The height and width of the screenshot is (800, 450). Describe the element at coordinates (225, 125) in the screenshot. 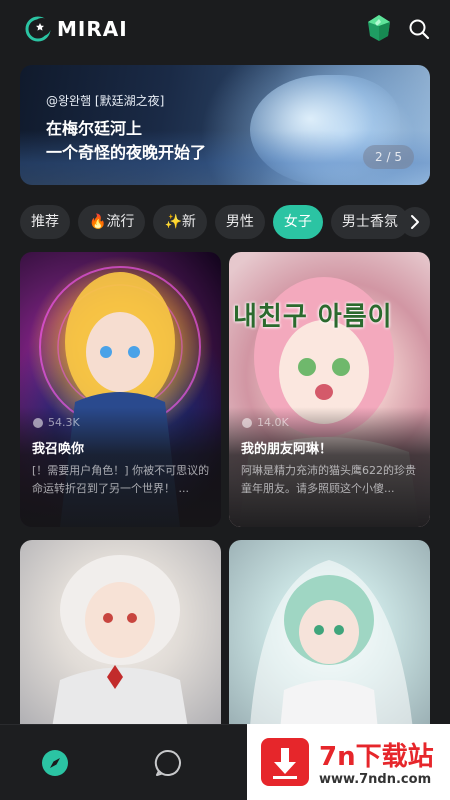

I see `featured-banner: @왕완햄 [默廷湖之夜] 在梅尔廷河上 一个奇怪的夜晚开始了 2 / 5` at that location.